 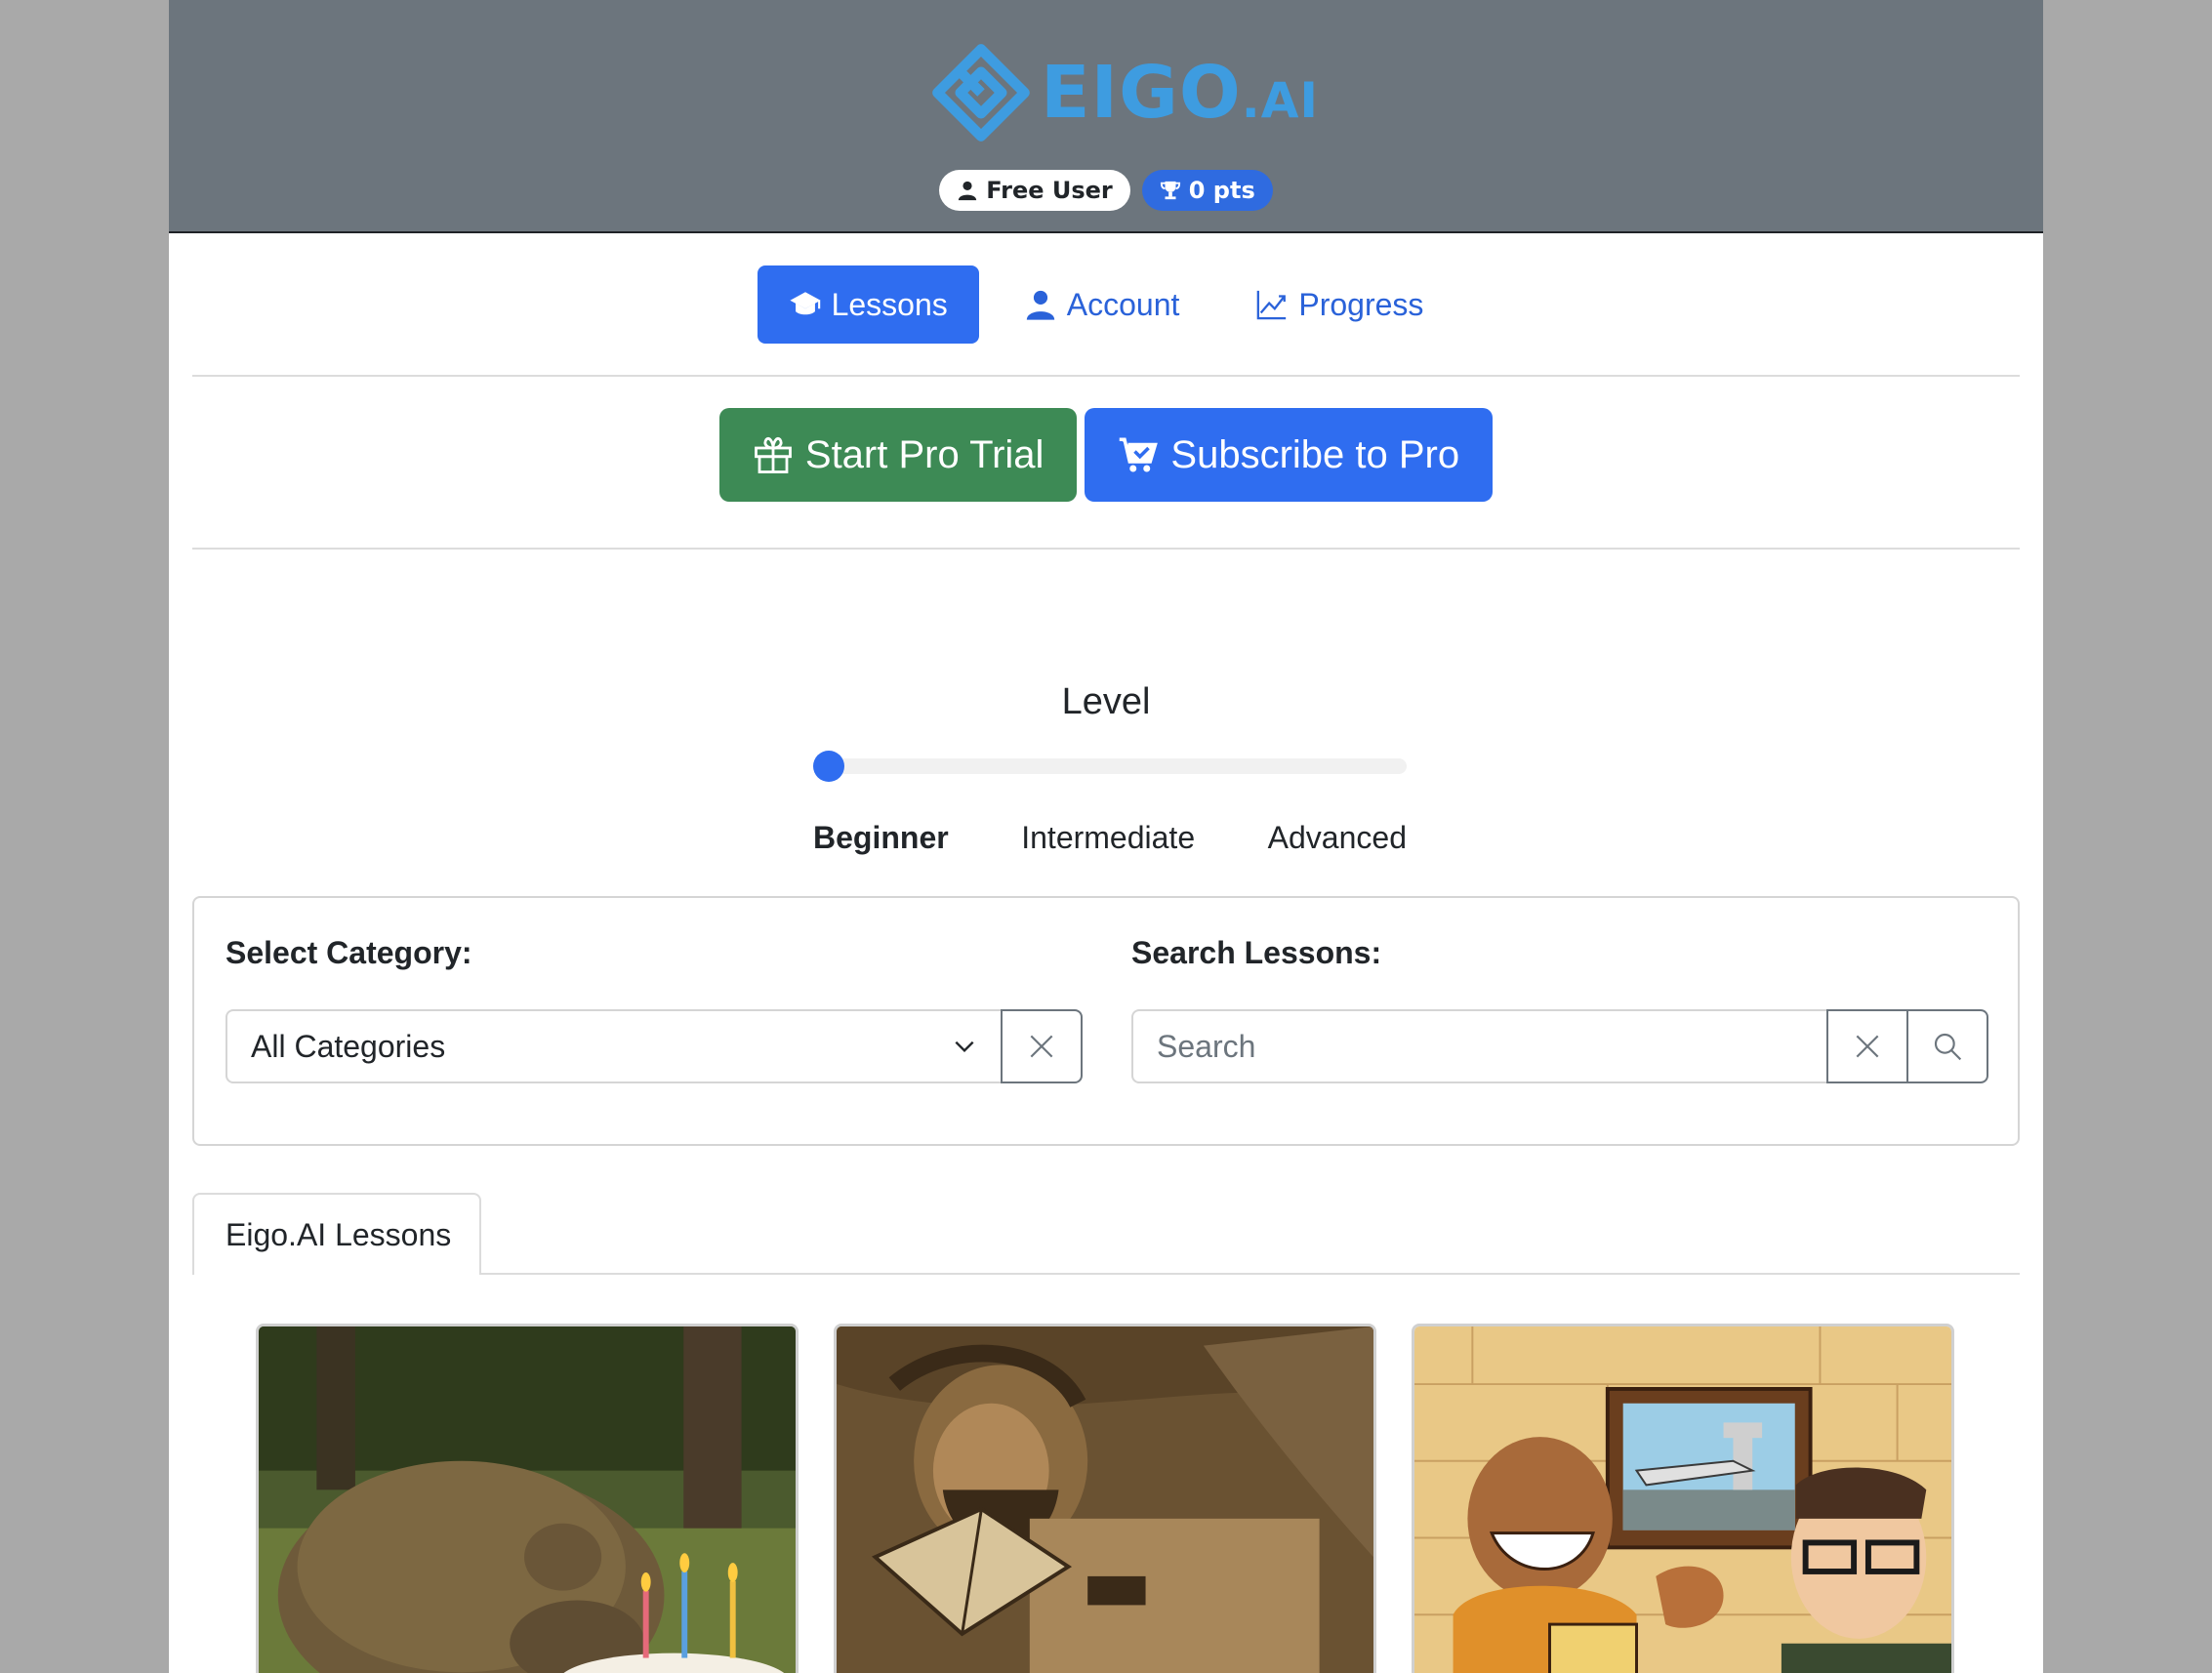 I want to click on clear-category-button, so click(x=1042, y=1046).